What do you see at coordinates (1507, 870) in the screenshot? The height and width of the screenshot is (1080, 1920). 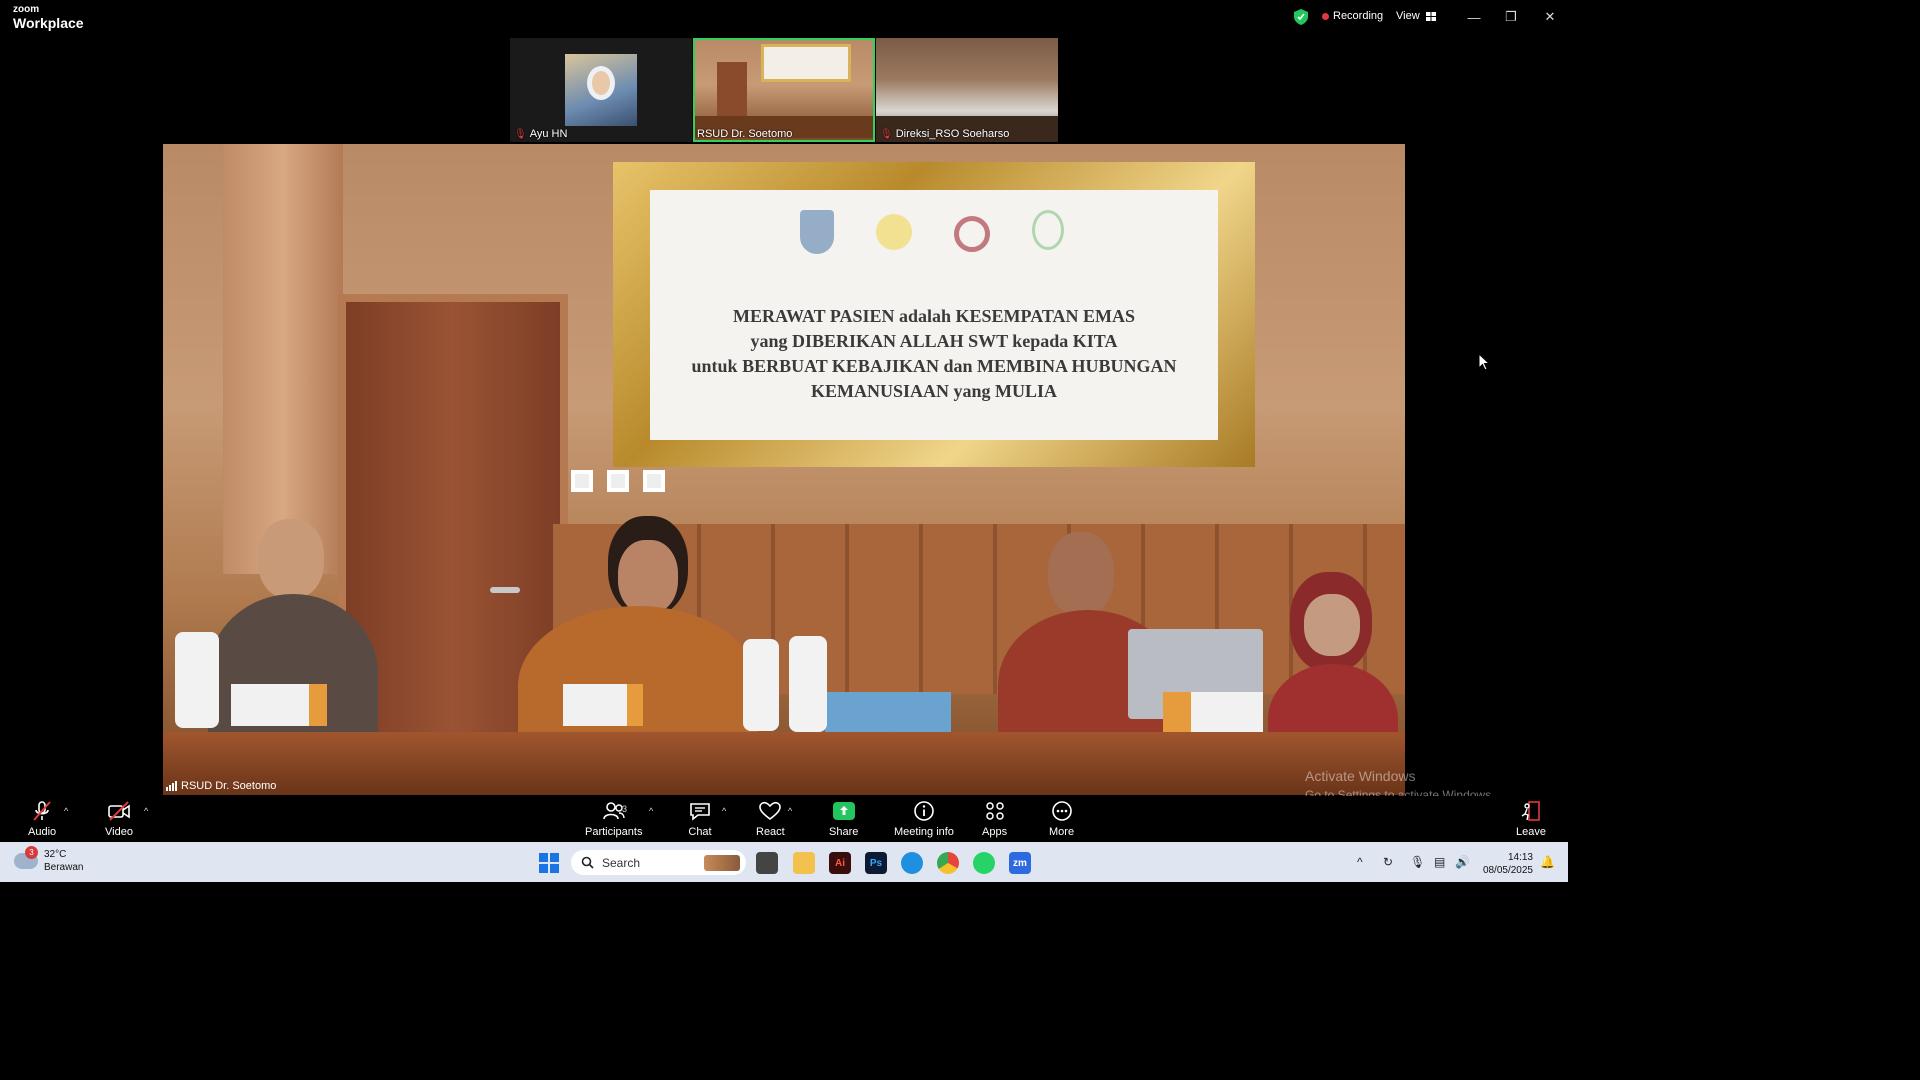 I see `clock-date: 08/05/2025` at bounding box center [1507, 870].